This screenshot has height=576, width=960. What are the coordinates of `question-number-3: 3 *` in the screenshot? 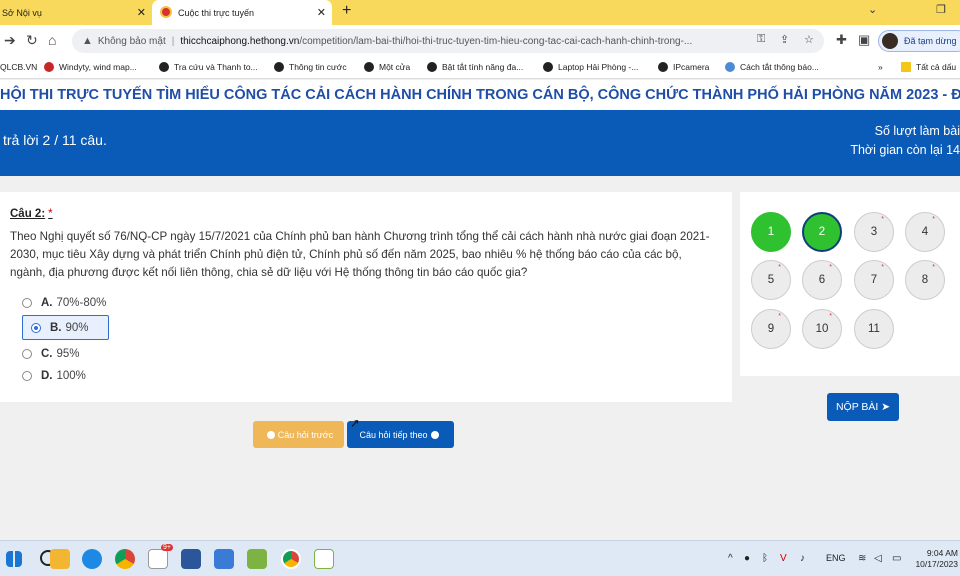 It's located at (874, 232).